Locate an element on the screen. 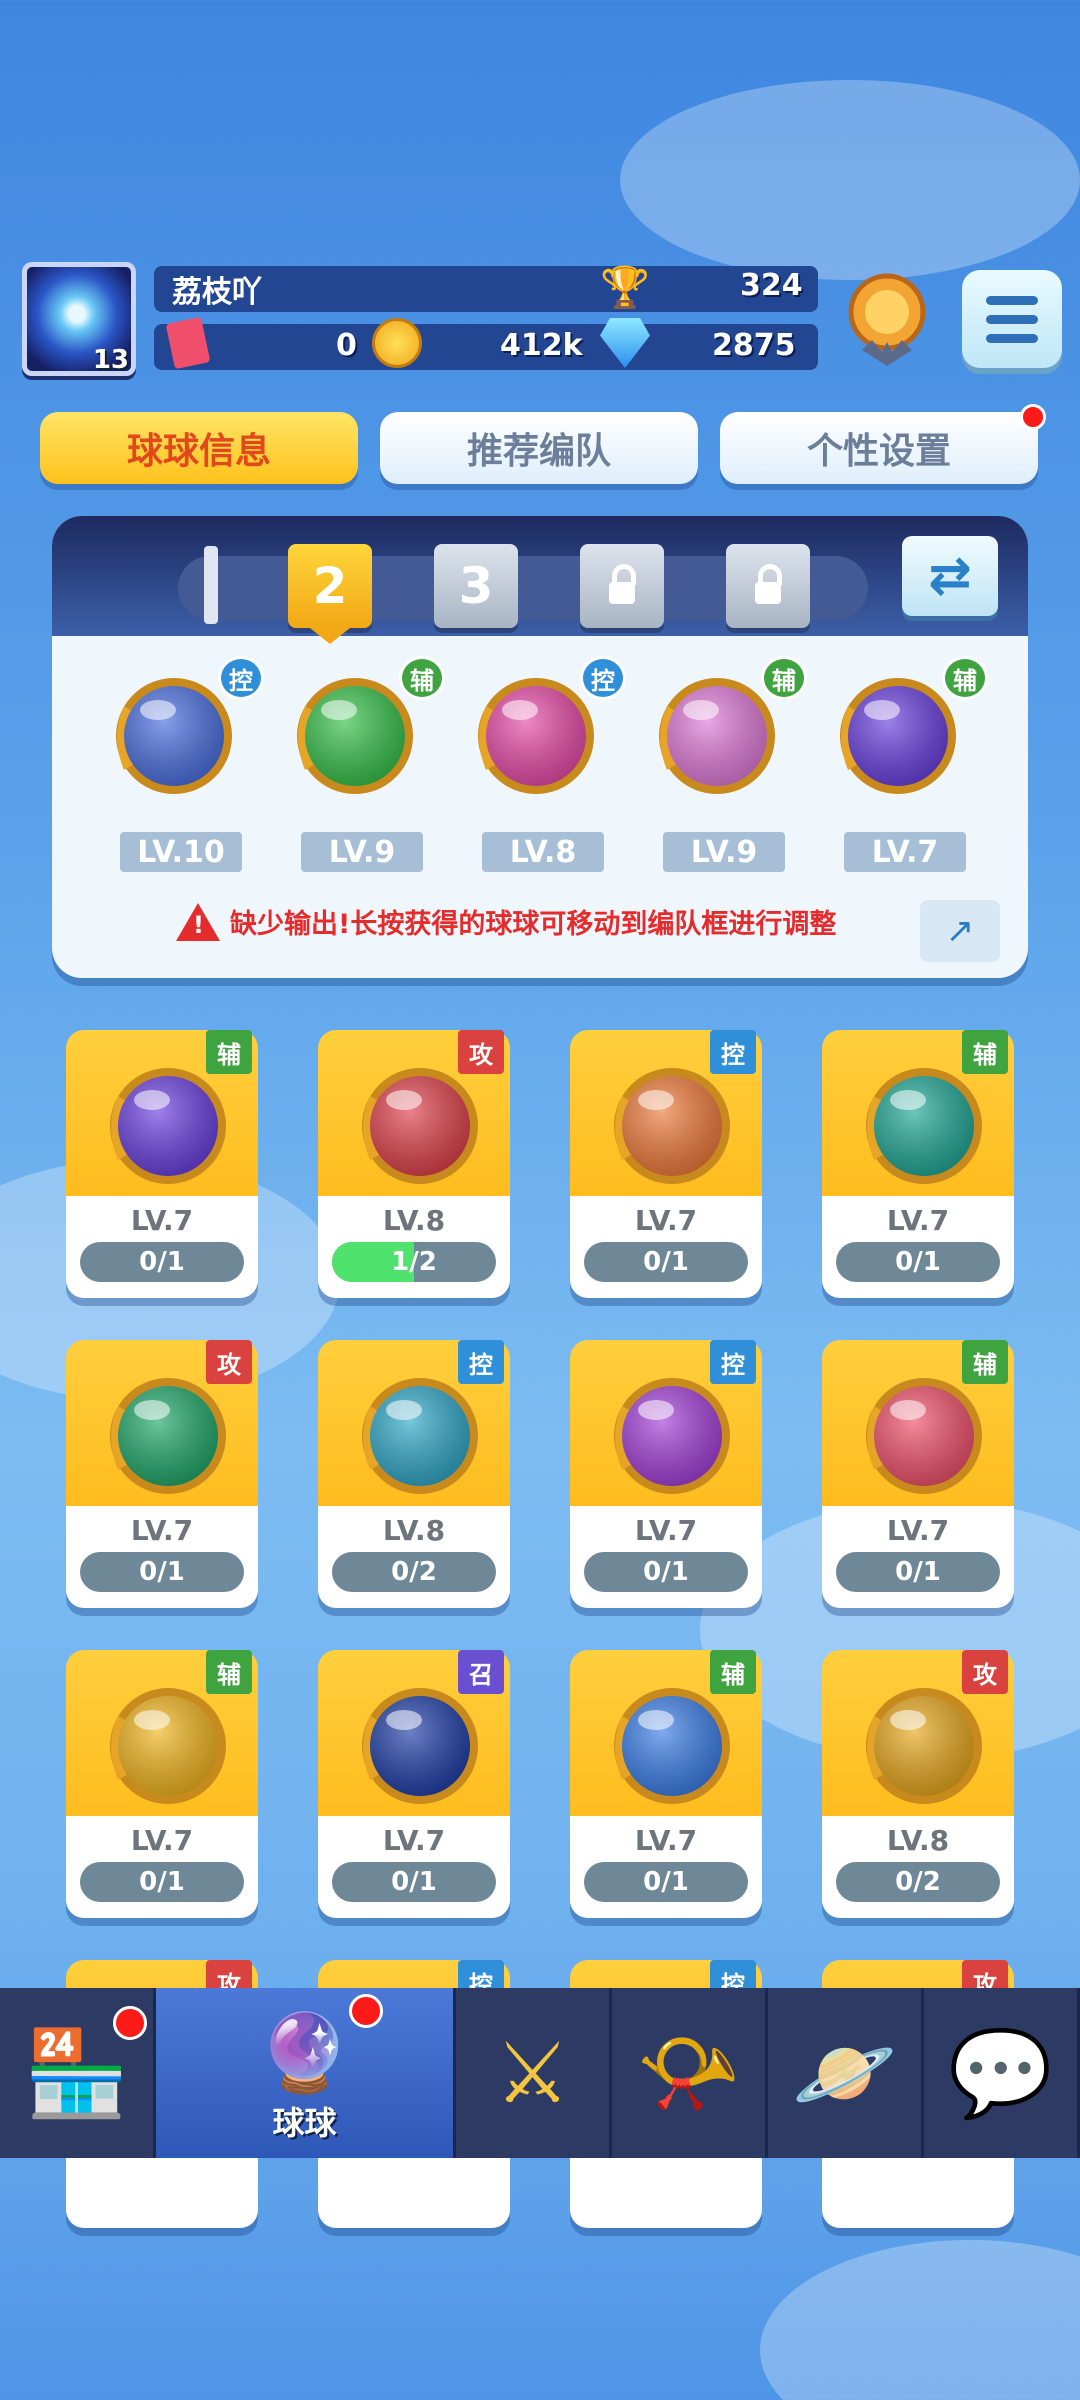  team-slot-4-locked is located at coordinates (622, 586).